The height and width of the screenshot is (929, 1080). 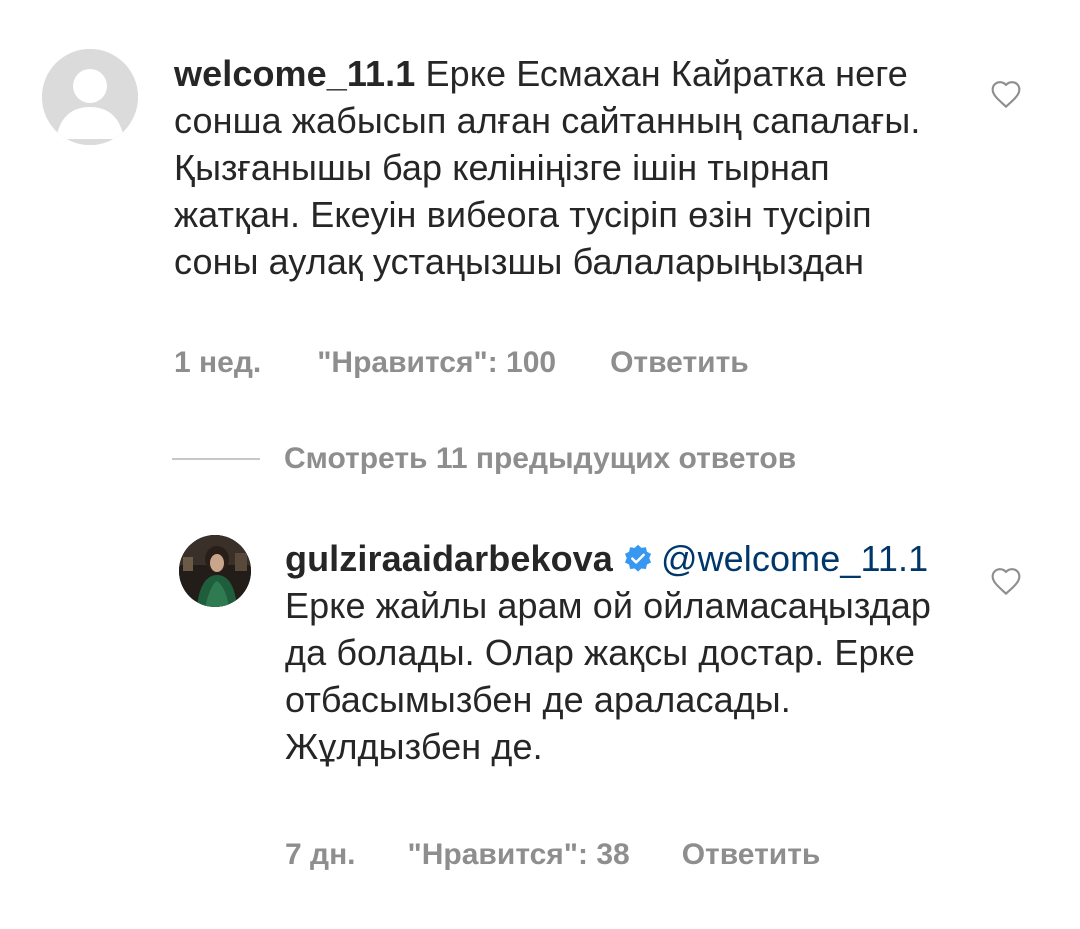 I want to click on reply-time: 7 дн., so click(x=320, y=854).